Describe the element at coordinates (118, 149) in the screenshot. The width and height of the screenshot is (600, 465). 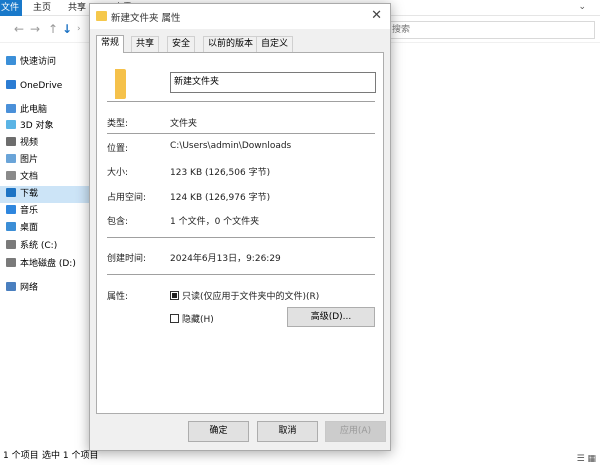
I see `location-label: 位置:` at that location.